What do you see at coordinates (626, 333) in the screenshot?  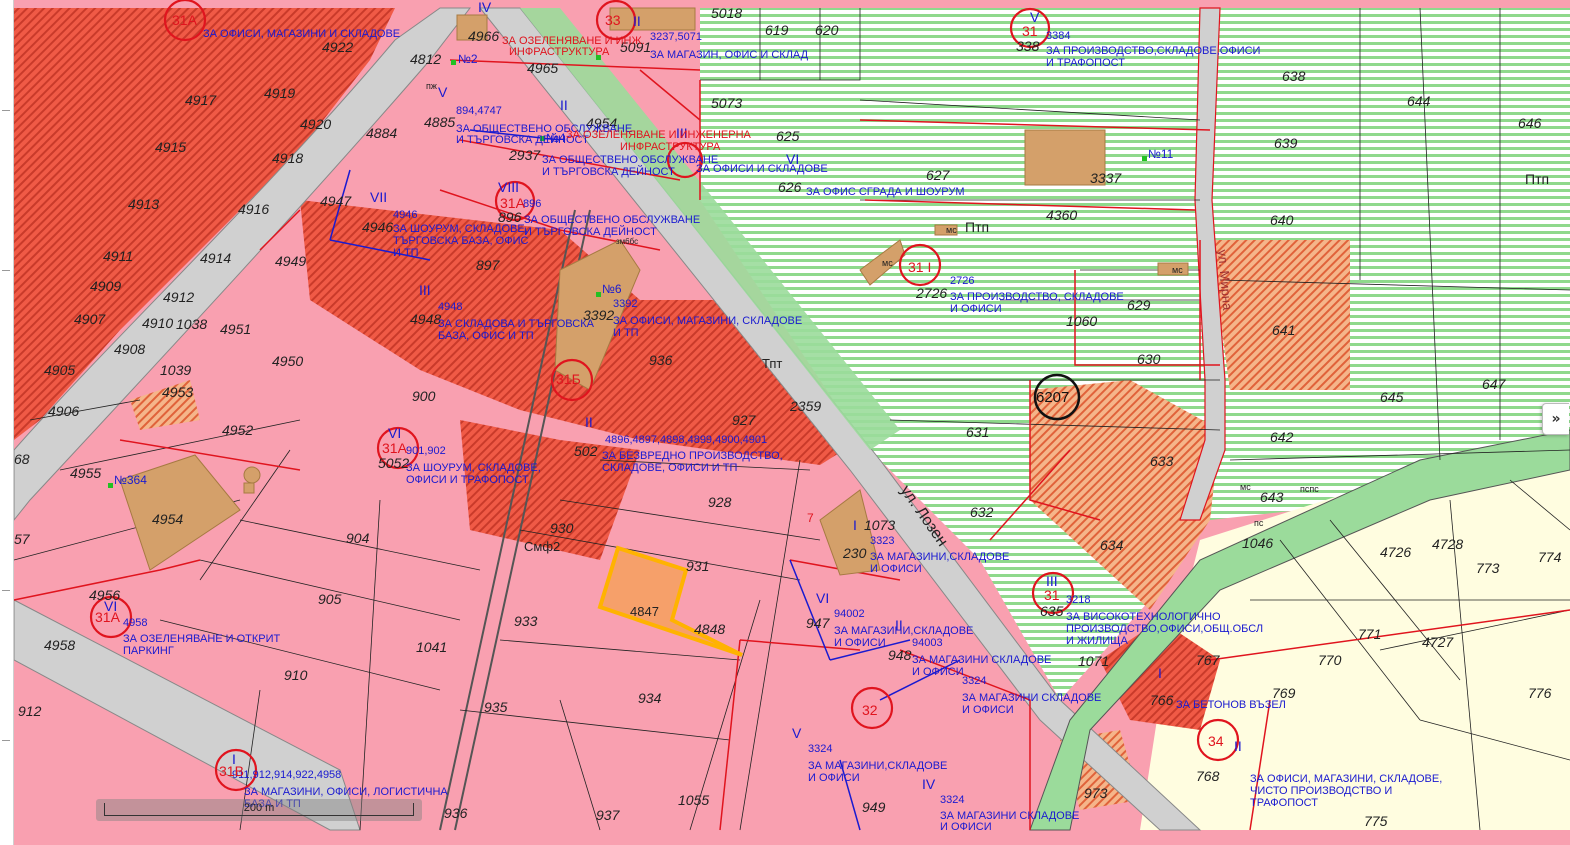 I see `zone-description: И ТП` at bounding box center [626, 333].